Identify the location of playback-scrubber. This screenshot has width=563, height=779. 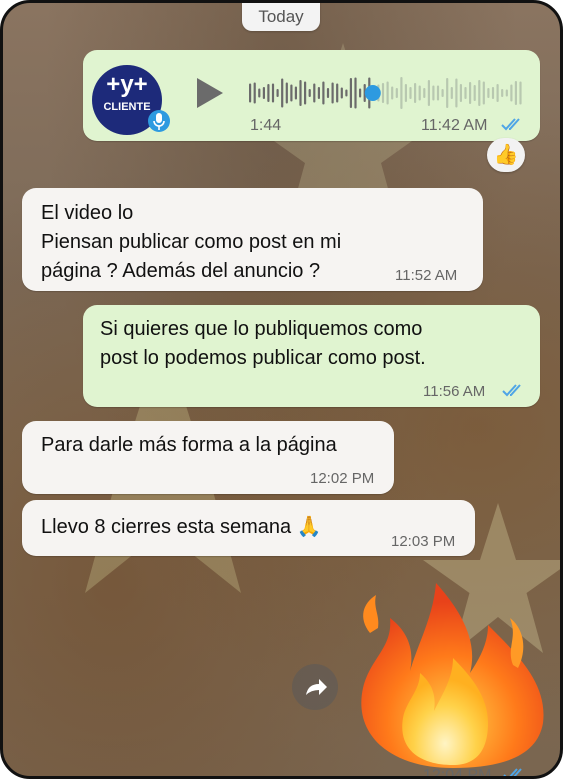
(372, 93).